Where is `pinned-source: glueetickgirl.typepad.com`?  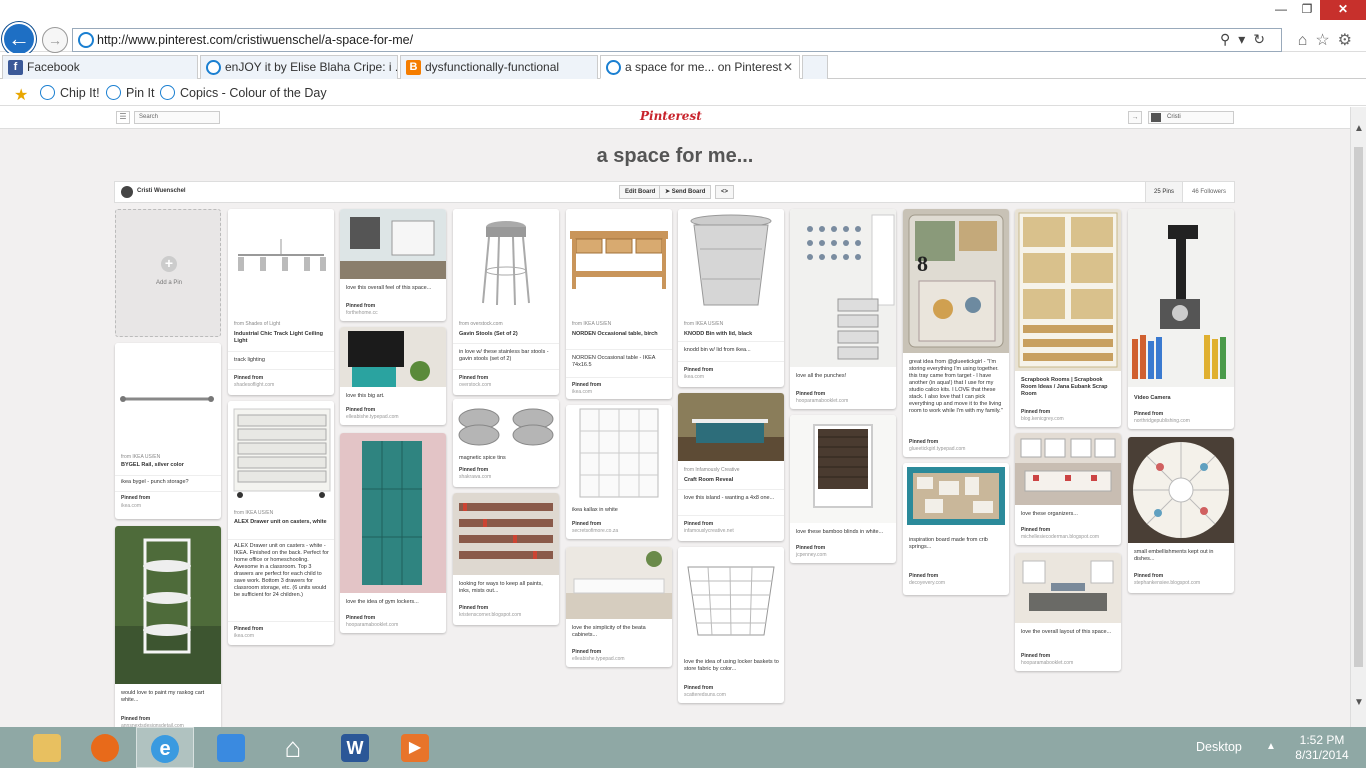
pinned-source: glueetickgirl.typepad.com is located at coordinates (937, 449).